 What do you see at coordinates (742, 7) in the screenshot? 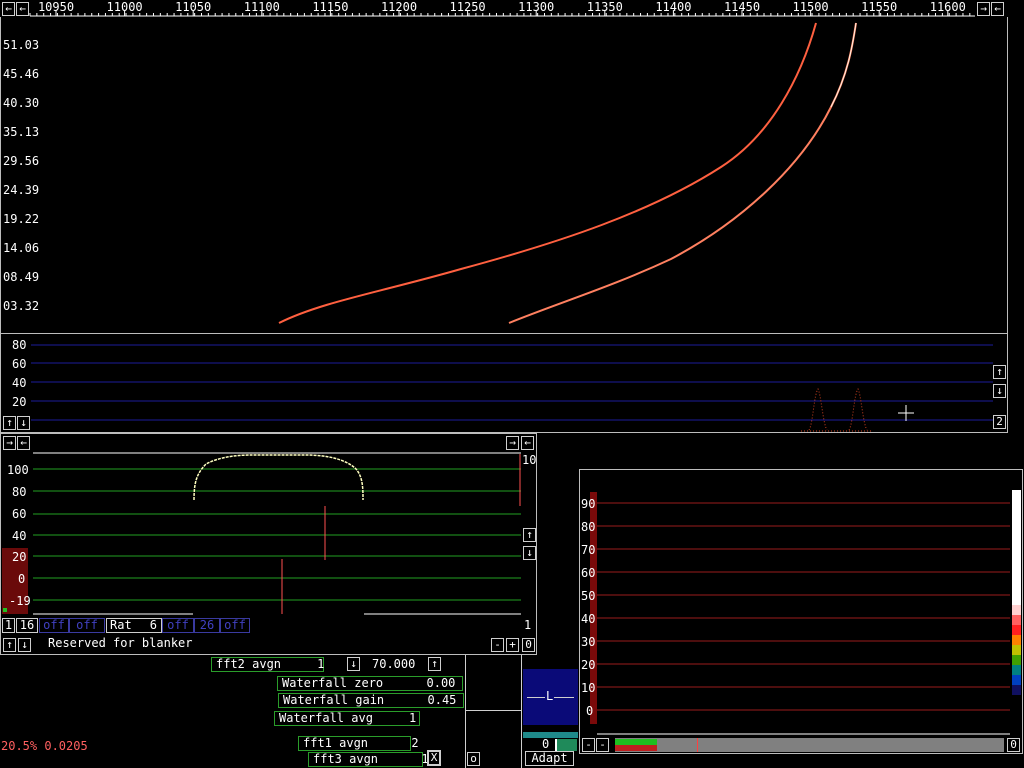
I see `frequency-tick-label: 11450` at bounding box center [742, 7].